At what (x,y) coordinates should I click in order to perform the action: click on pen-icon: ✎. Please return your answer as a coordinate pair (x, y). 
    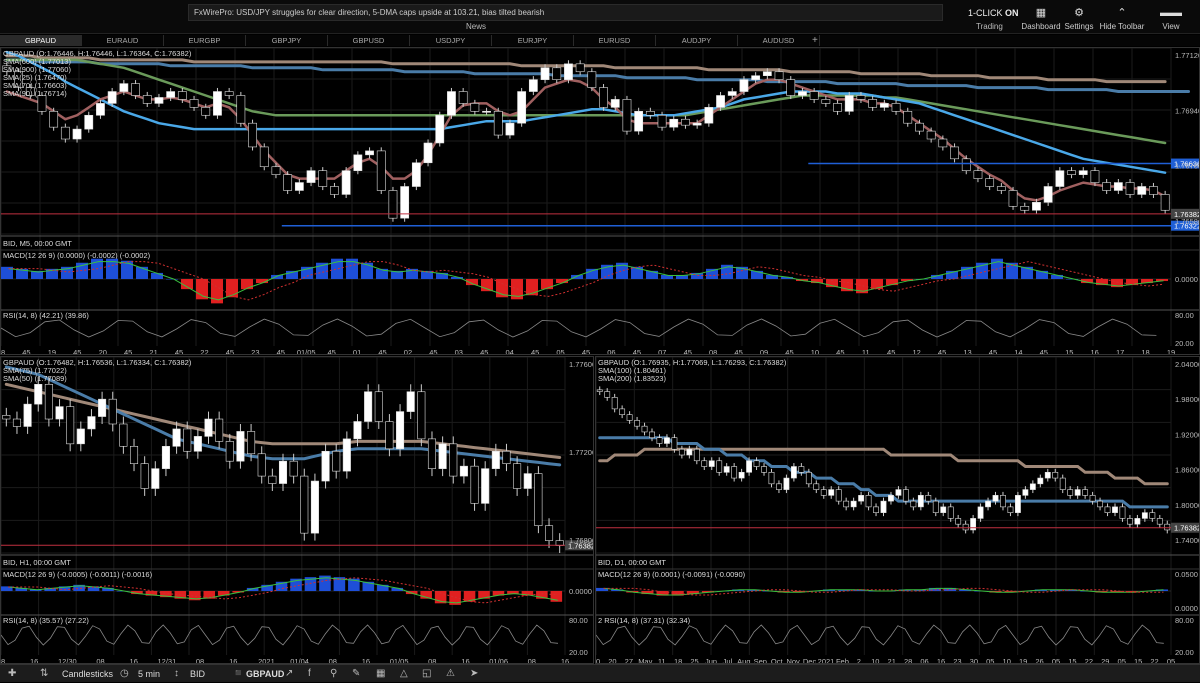
    Looking at the image, I should click on (356, 674).